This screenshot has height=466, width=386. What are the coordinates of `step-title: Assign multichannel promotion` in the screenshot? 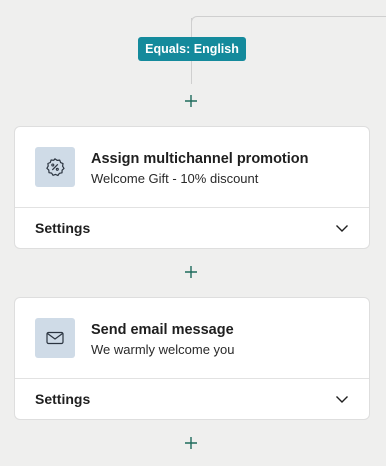 It's located at (200, 159).